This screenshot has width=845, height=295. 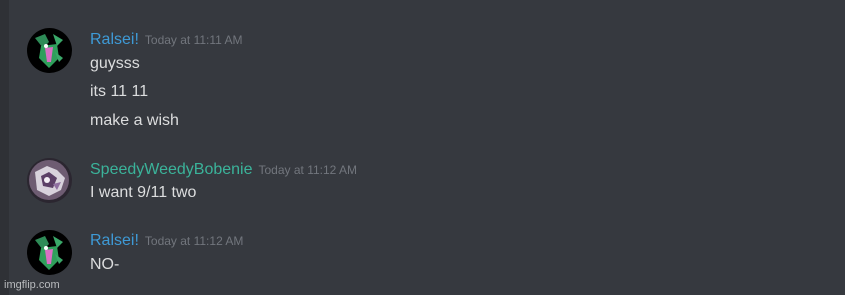 What do you see at coordinates (49, 180) in the screenshot?
I see `speedy-avatar-icon` at bounding box center [49, 180].